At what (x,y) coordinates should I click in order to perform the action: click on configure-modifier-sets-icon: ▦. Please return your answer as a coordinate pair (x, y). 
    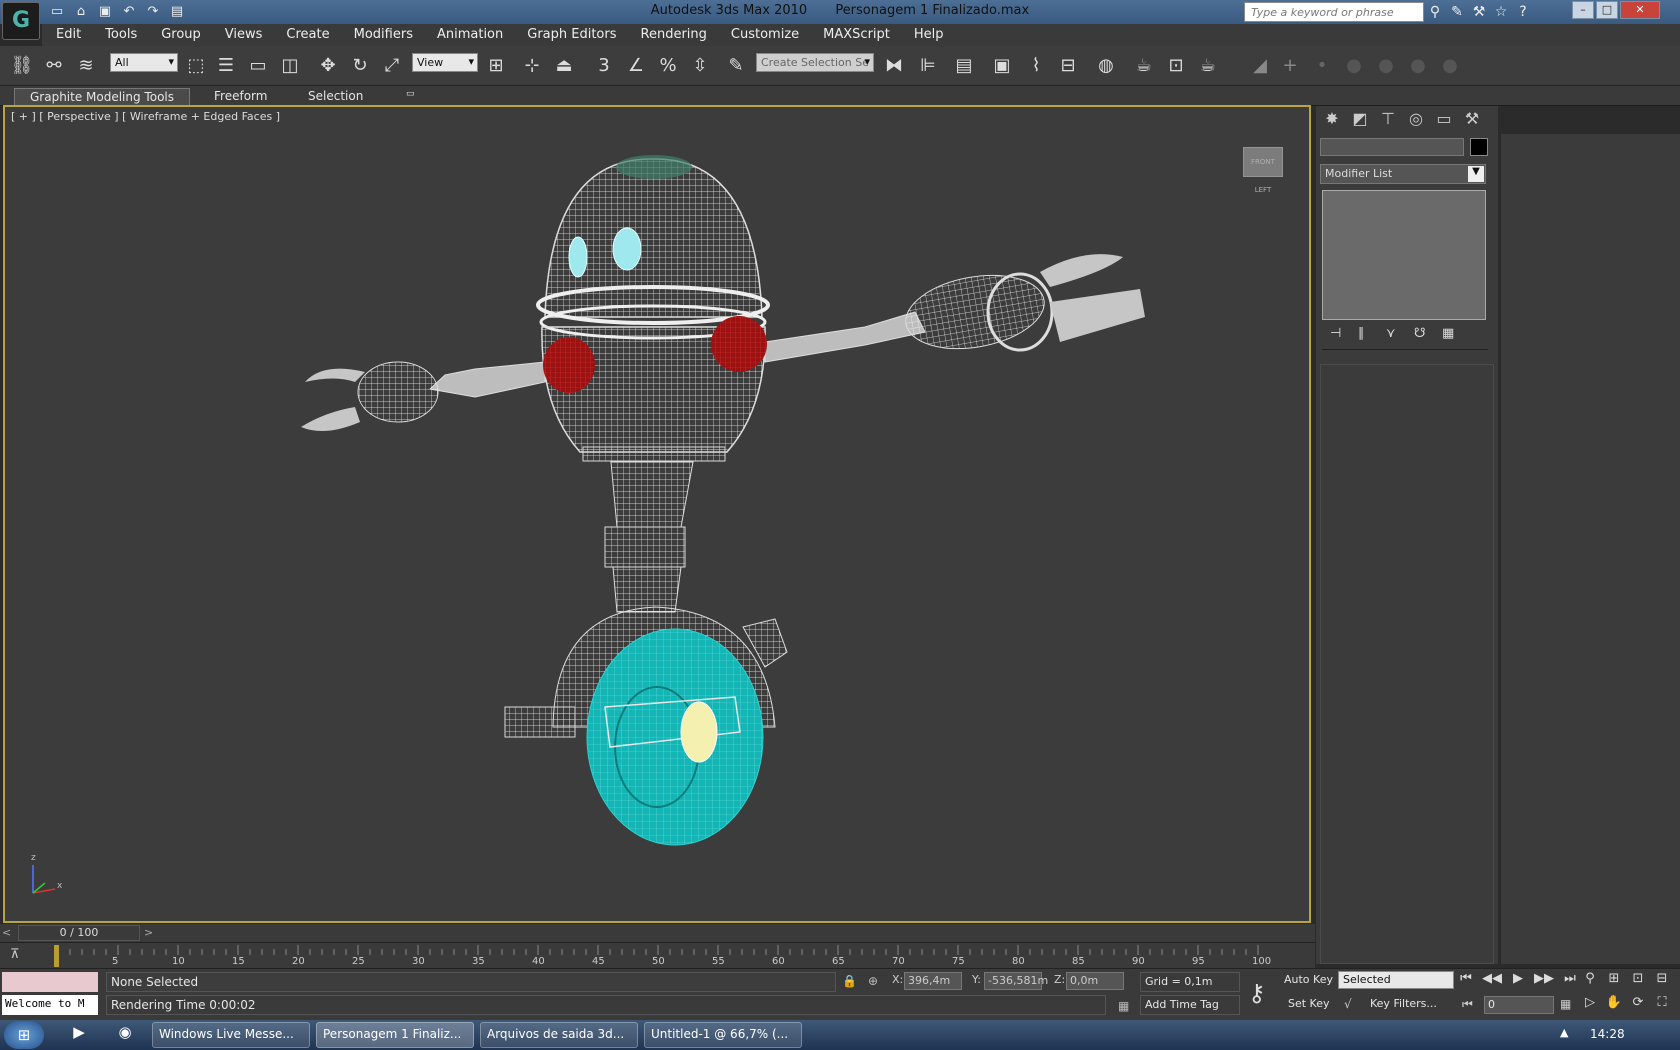
    Looking at the image, I should click on (1451, 335).